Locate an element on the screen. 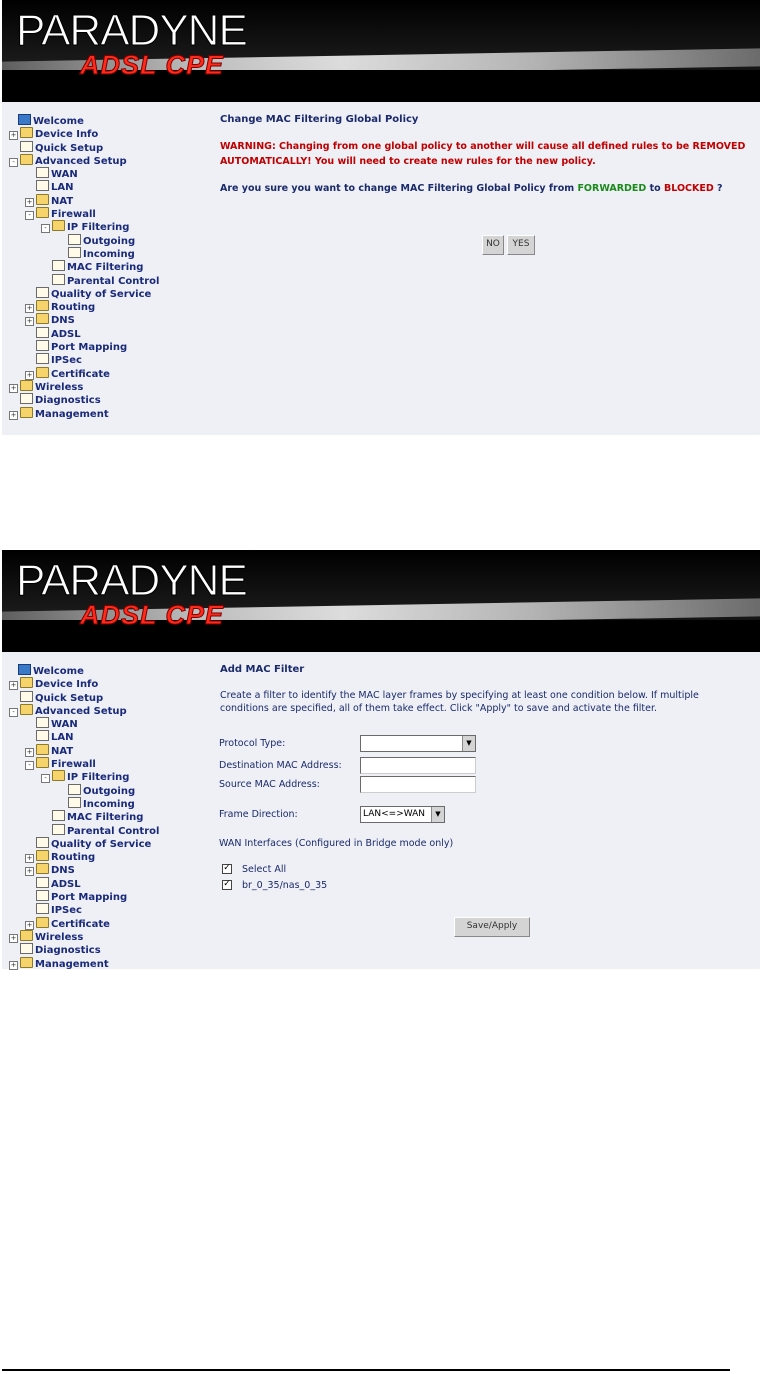 This screenshot has width=762, height=1374. yes-button: YES is located at coordinates (521, 245).